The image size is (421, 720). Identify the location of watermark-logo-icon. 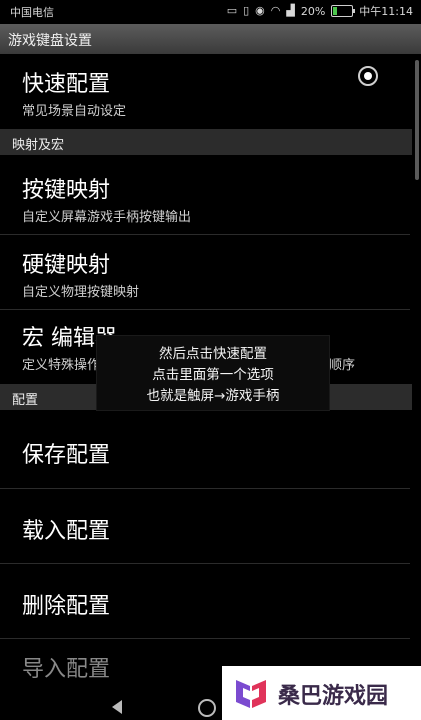
(251, 694).